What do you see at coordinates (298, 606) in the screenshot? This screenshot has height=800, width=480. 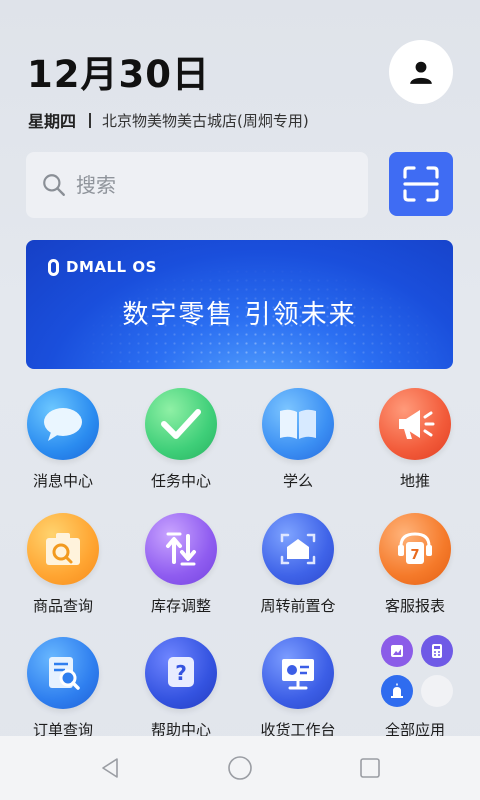 I see `app-label: 周转前置仓` at bounding box center [298, 606].